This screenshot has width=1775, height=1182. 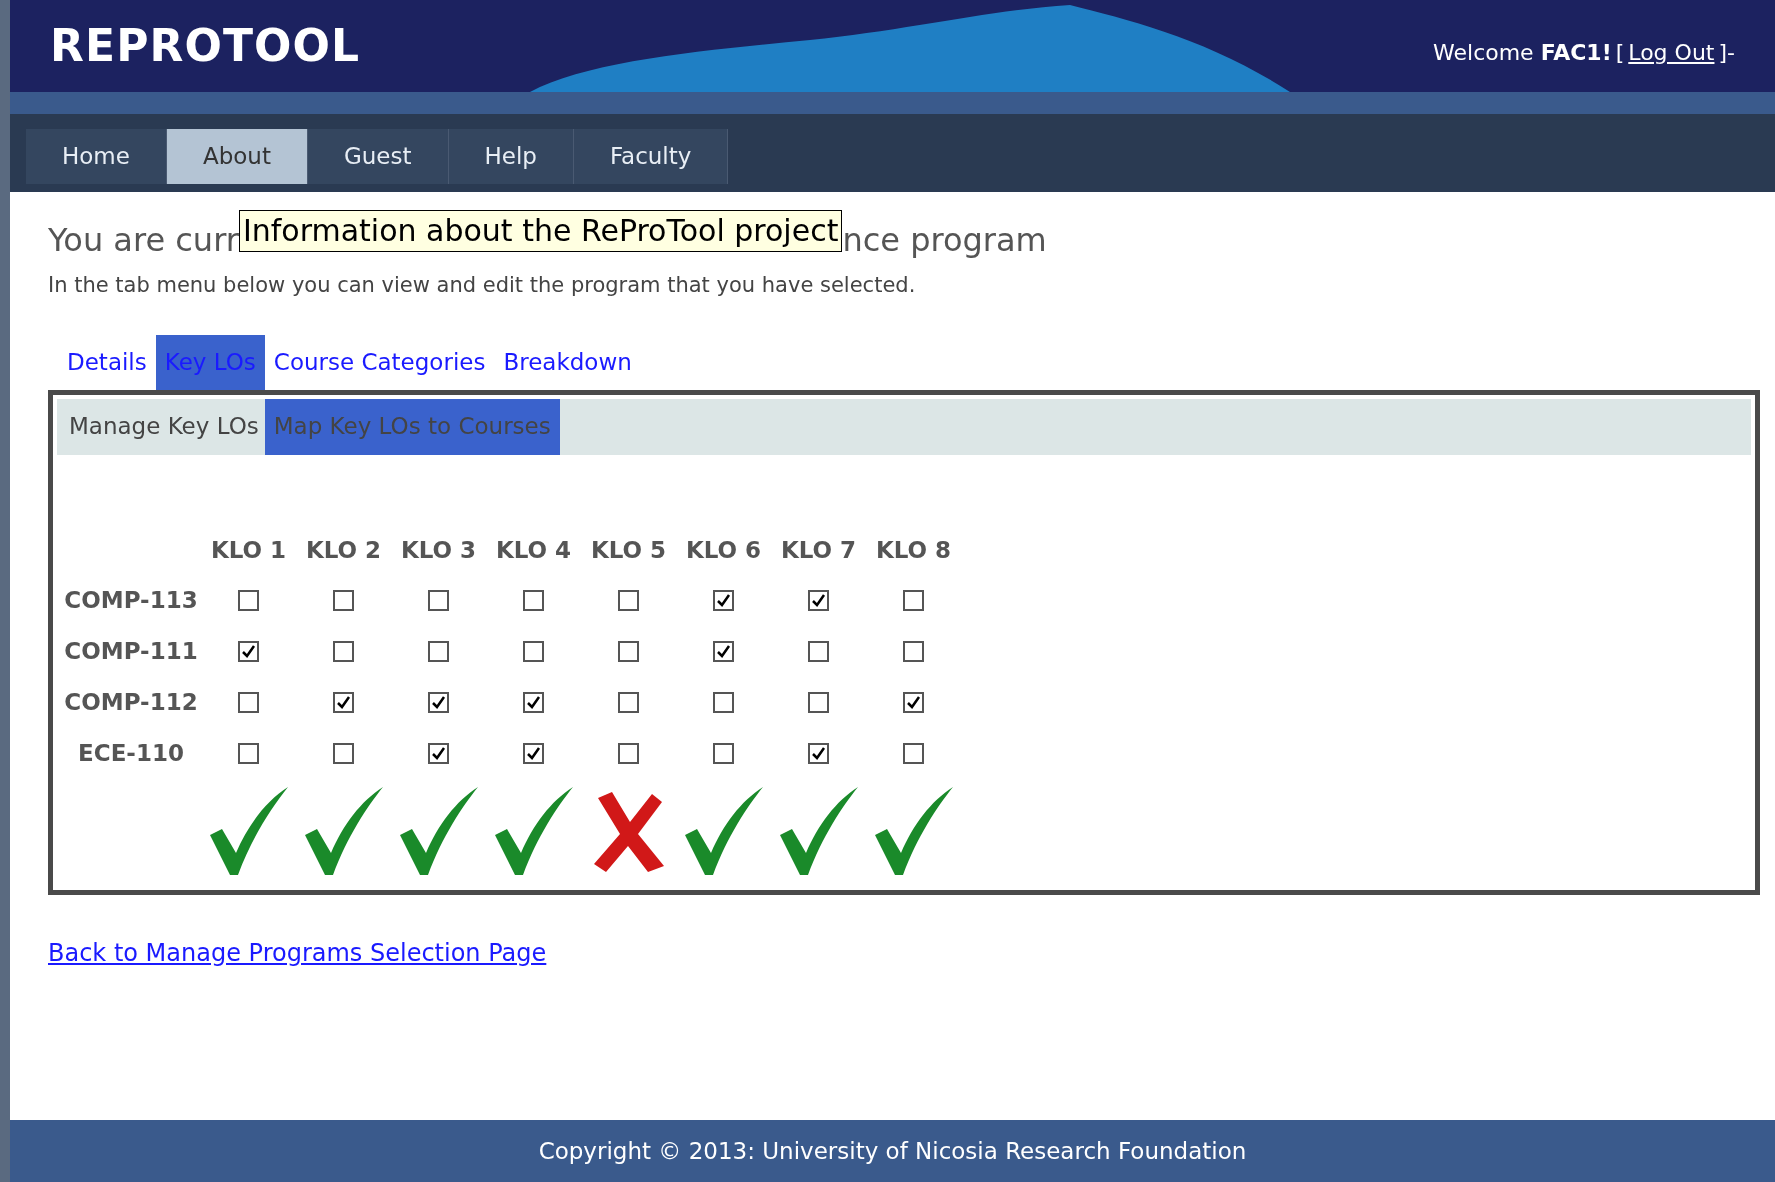 What do you see at coordinates (131, 753) in the screenshot?
I see `row-header: ECE-110` at bounding box center [131, 753].